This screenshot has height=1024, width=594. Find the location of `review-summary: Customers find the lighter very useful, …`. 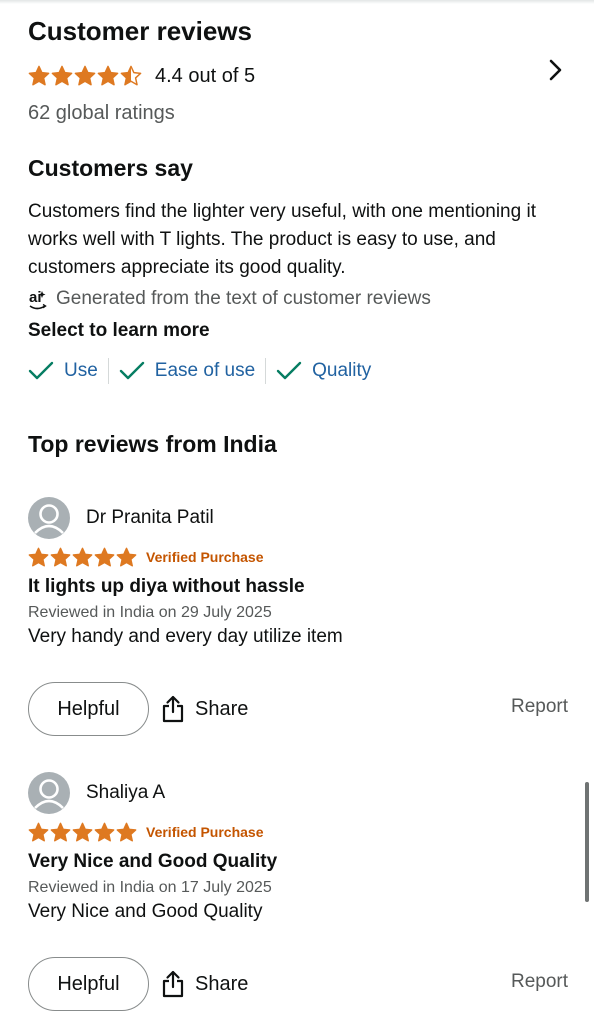

review-summary: Customers find the lighter very useful, … is located at coordinates (282, 239).